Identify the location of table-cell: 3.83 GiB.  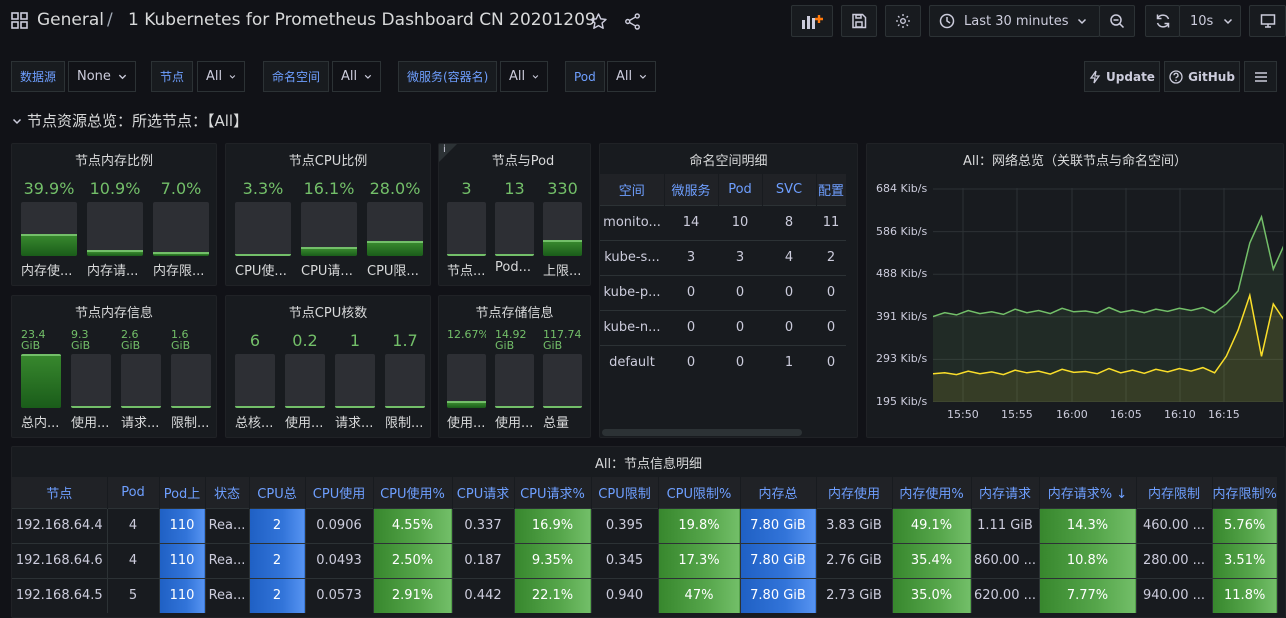
(854, 525).